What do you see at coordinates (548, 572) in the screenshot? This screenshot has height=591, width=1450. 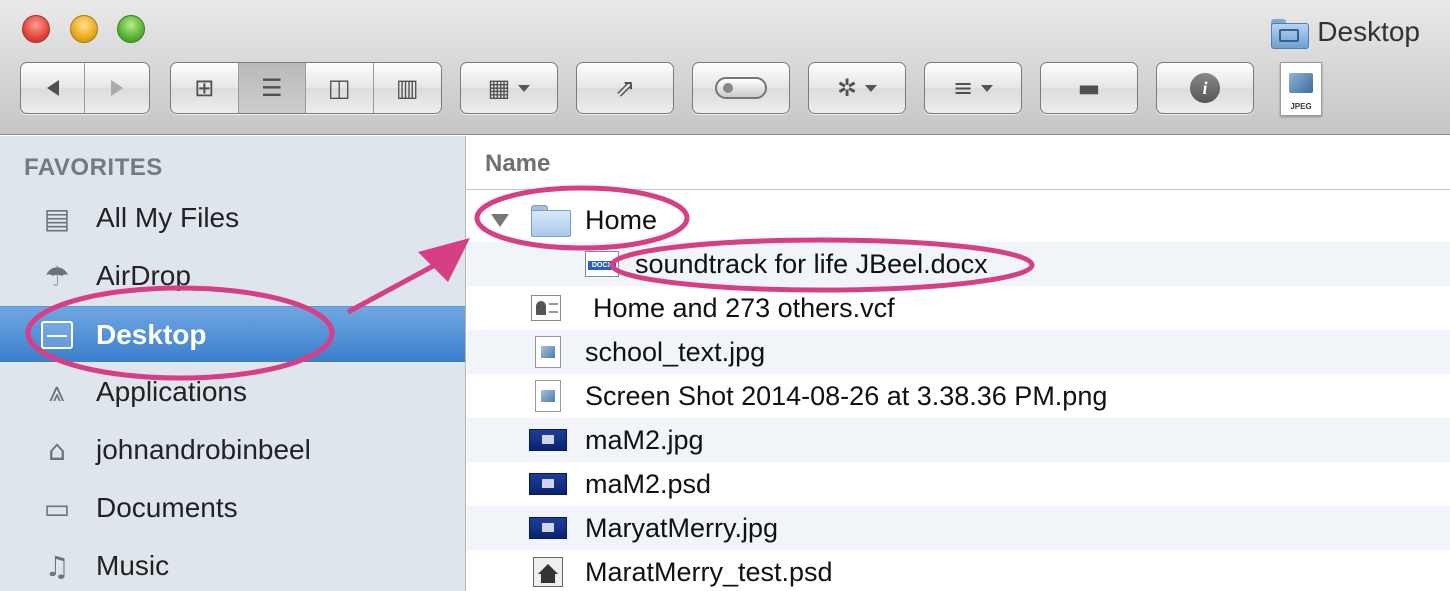 I see `psd-thumbnail-icon` at bounding box center [548, 572].